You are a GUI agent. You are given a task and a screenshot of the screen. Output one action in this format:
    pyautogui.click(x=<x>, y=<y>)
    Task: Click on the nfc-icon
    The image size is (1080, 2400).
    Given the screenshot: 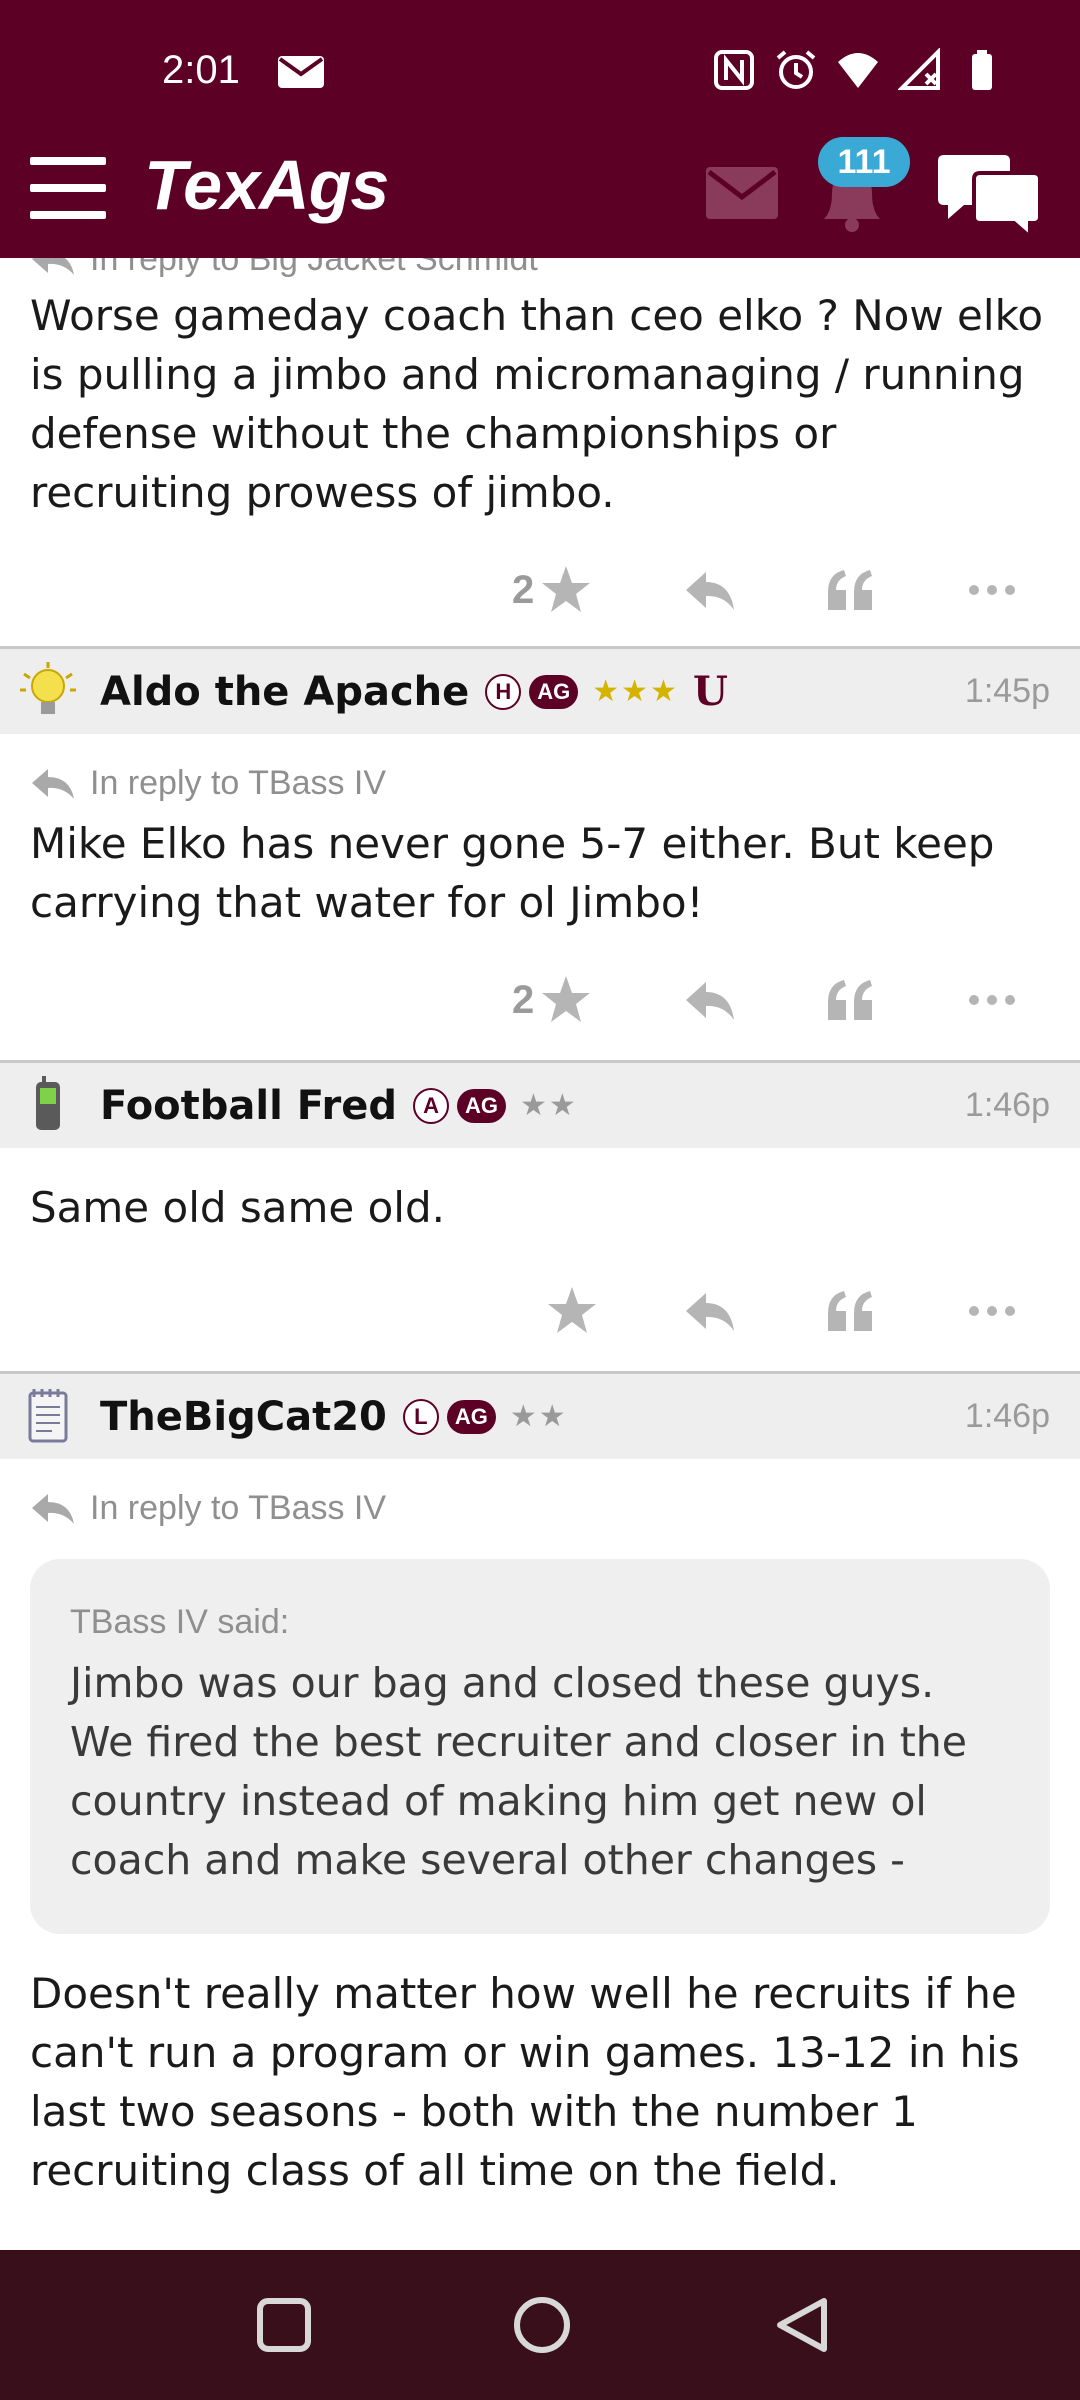 What is the action you would take?
    pyautogui.click(x=734, y=70)
    